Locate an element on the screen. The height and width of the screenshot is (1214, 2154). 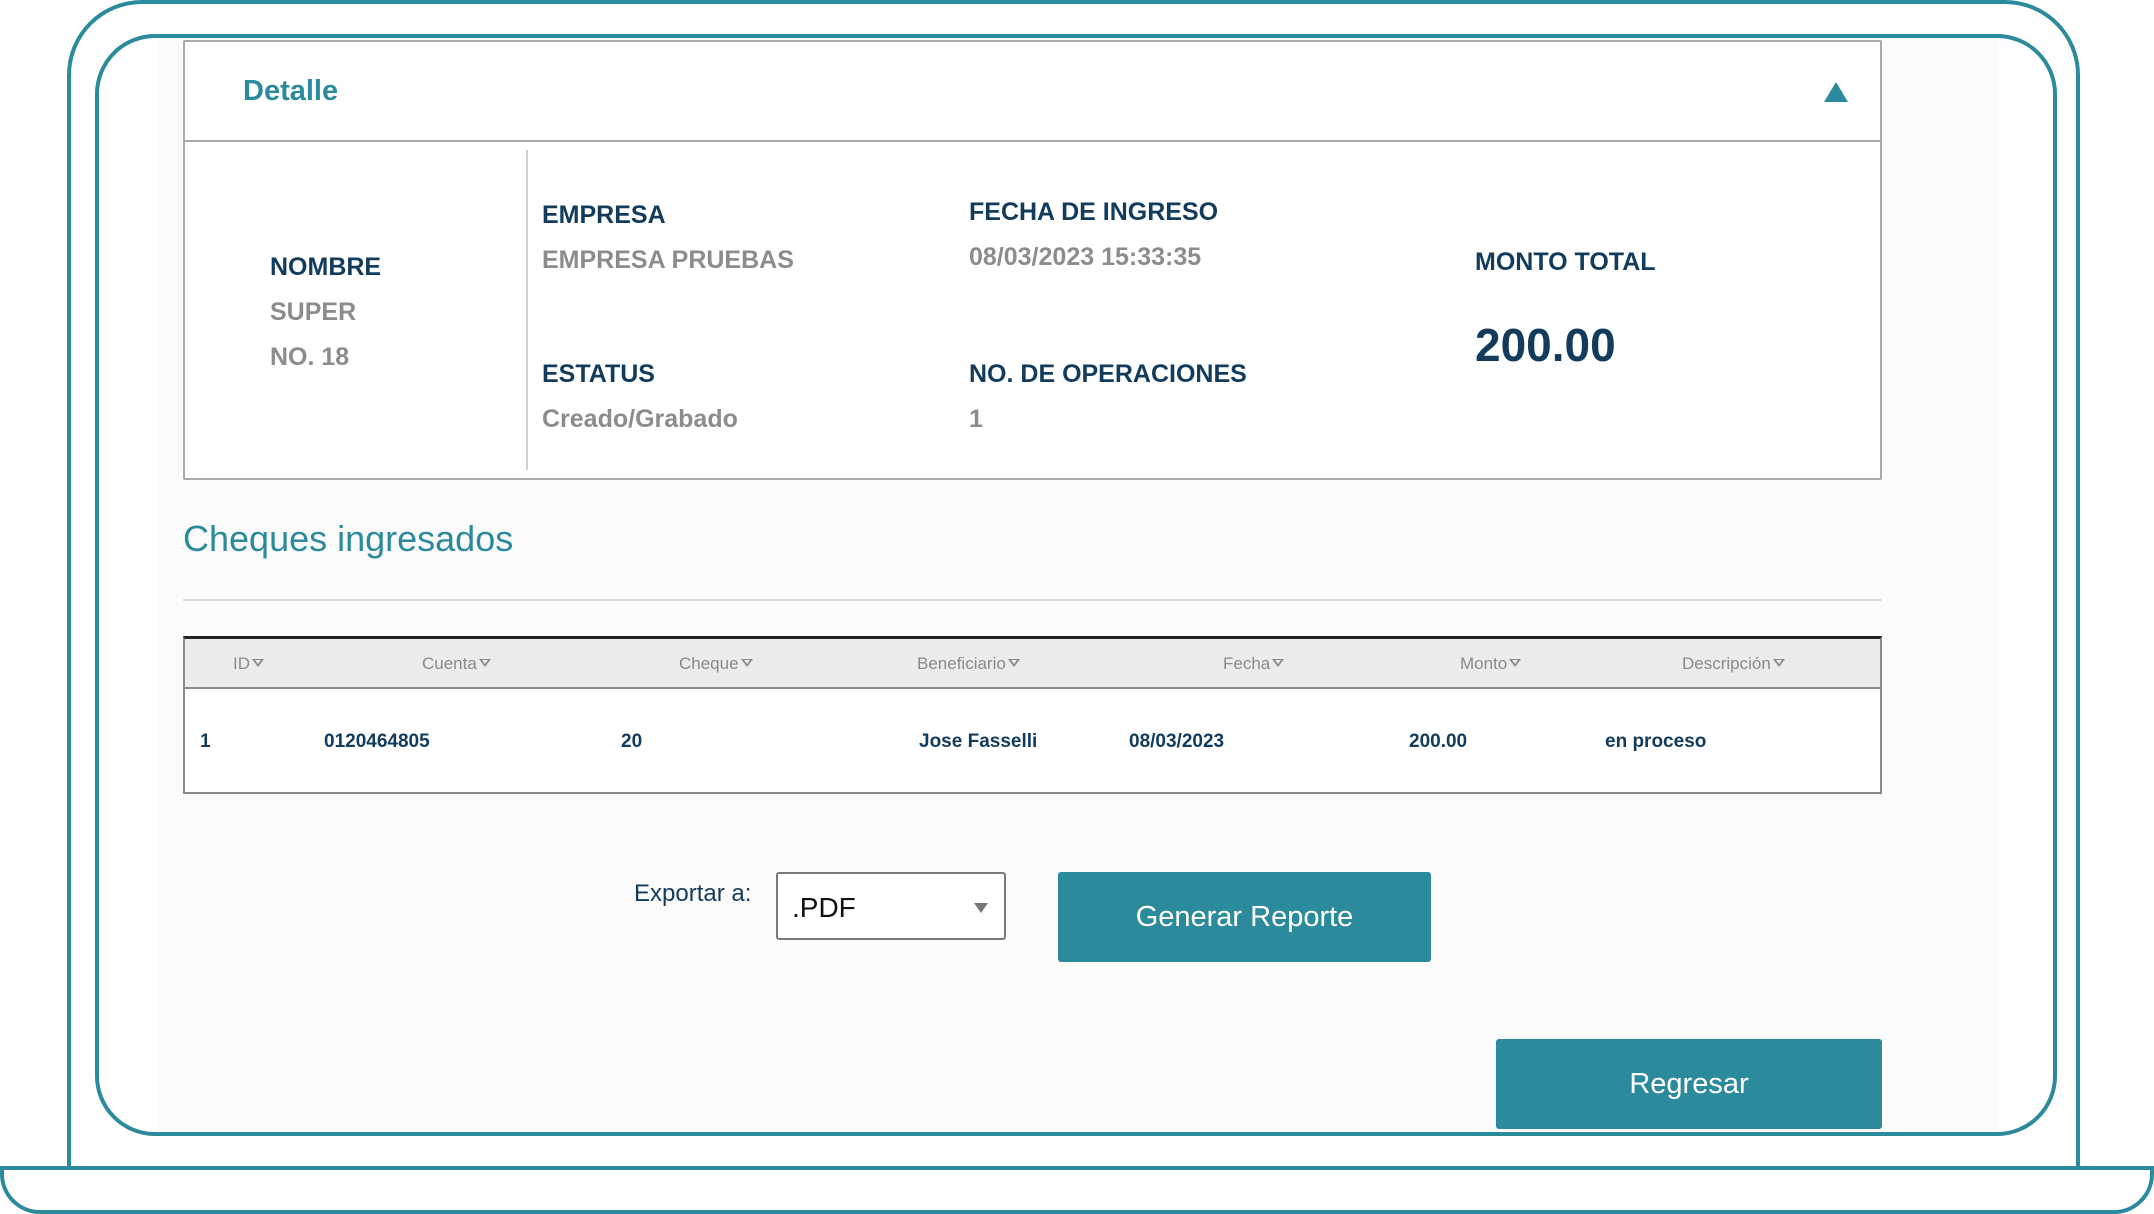
nombre-value-line2: NO. 18 is located at coordinates (310, 357).